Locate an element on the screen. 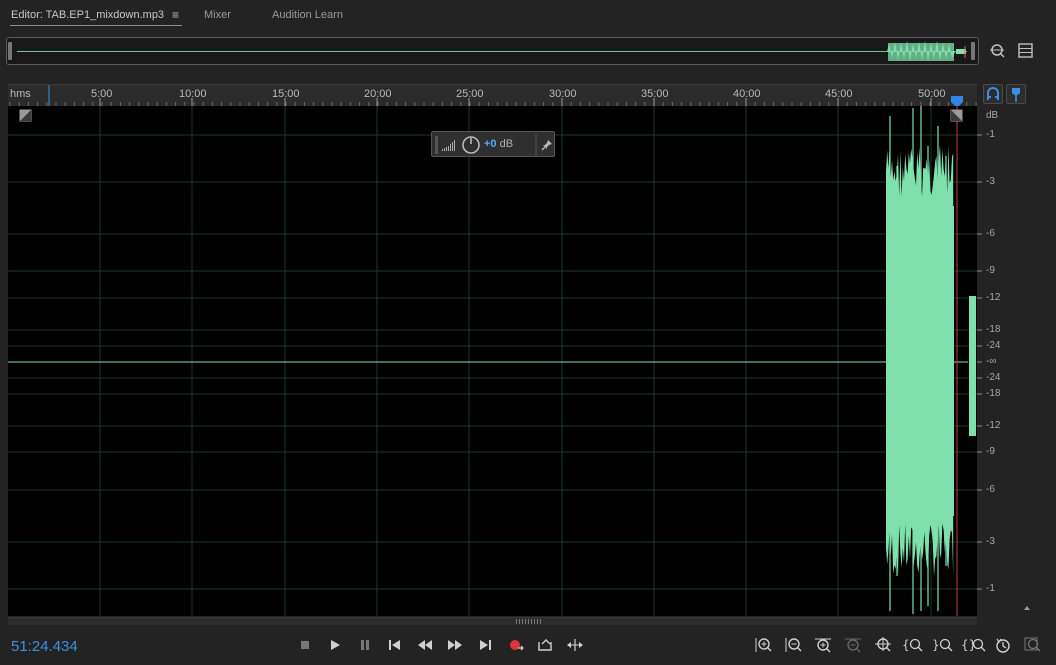 The image size is (1056, 665). zoom-in-left-button: } is located at coordinates (943, 645).